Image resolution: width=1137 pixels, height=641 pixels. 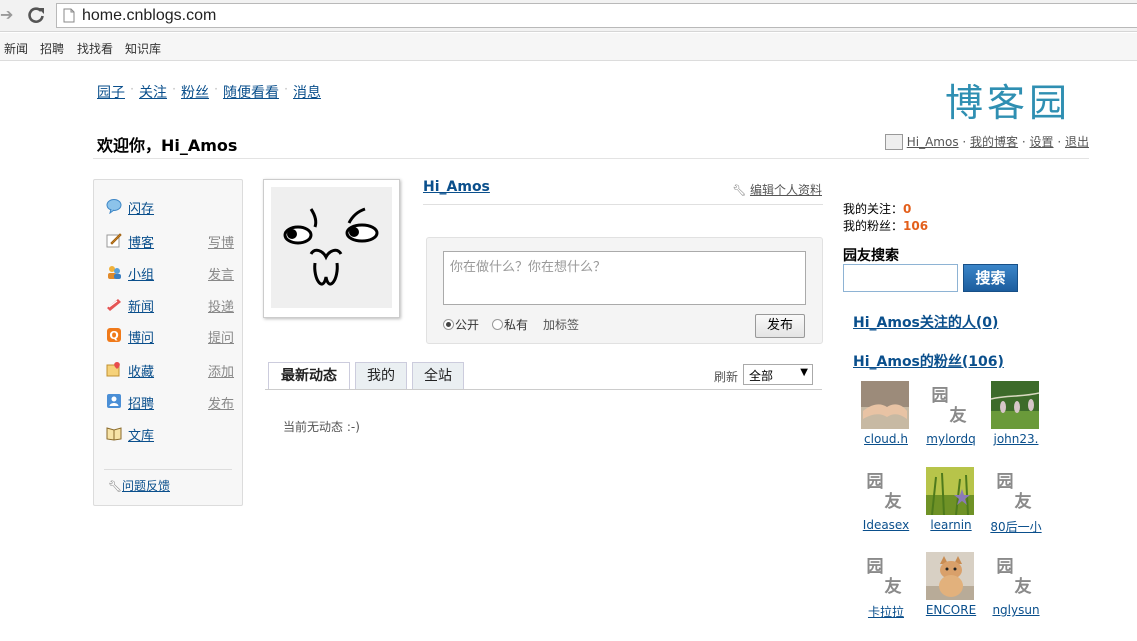 I want to click on fan-name: learnin, so click(x=951, y=525).